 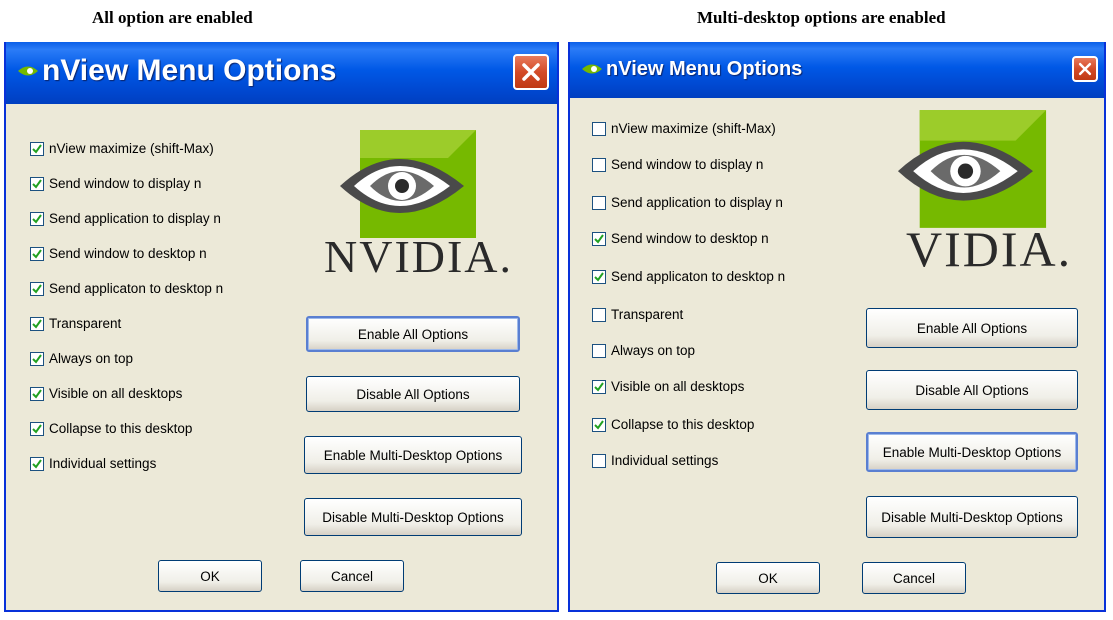 What do you see at coordinates (989, 249) in the screenshot?
I see `nvidia-wordmark: VIDIA.` at bounding box center [989, 249].